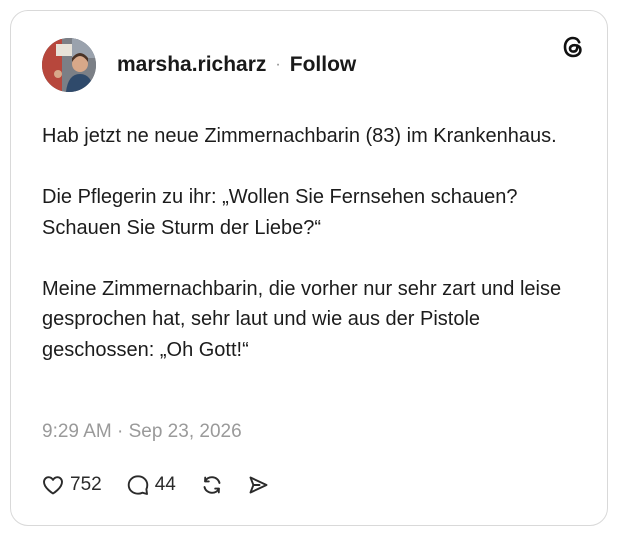 The height and width of the screenshot is (538, 620). Describe the element at coordinates (323, 65) in the screenshot. I see `follow-button: Follow` at that location.